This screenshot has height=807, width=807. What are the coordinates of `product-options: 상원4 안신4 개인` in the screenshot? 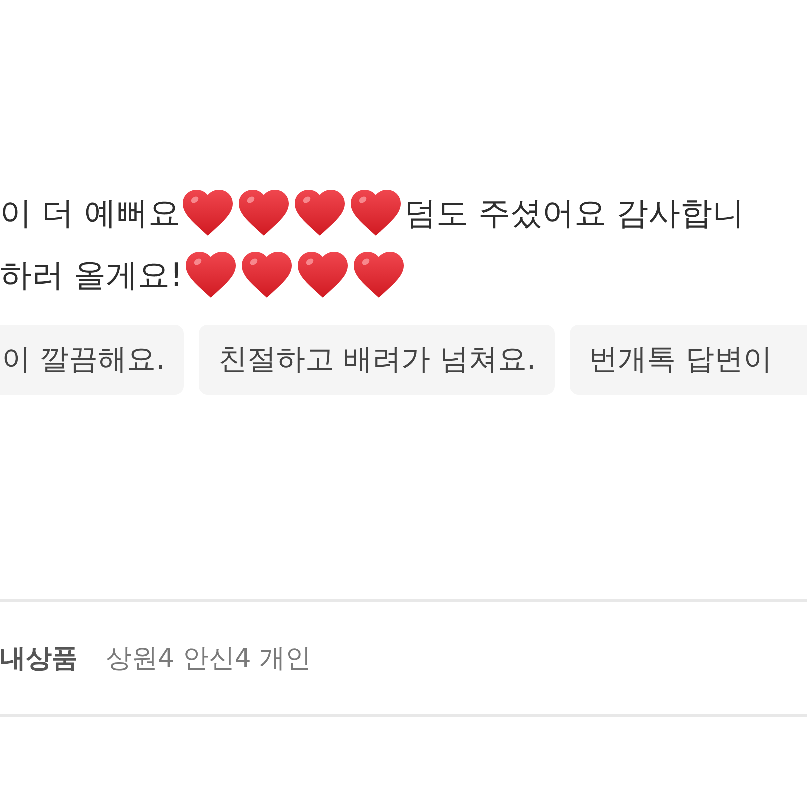 It's located at (209, 658).